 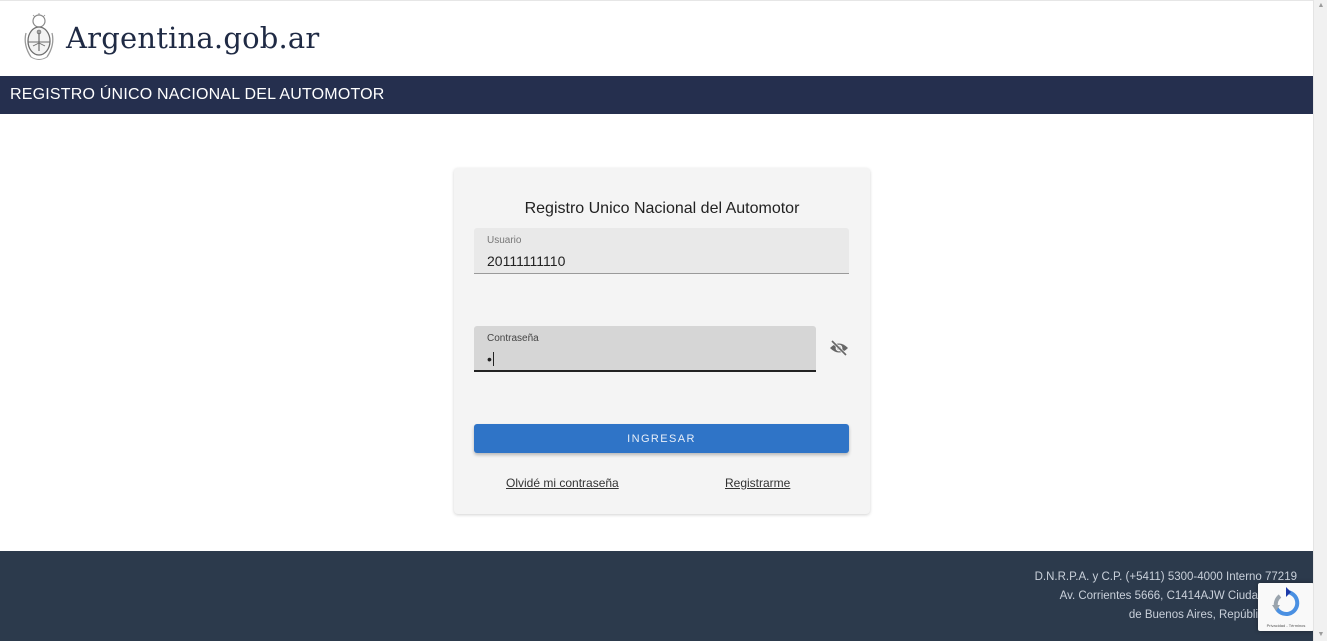 I want to click on page-scrollbar: ▲ ▼, so click(x=1320, y=320).